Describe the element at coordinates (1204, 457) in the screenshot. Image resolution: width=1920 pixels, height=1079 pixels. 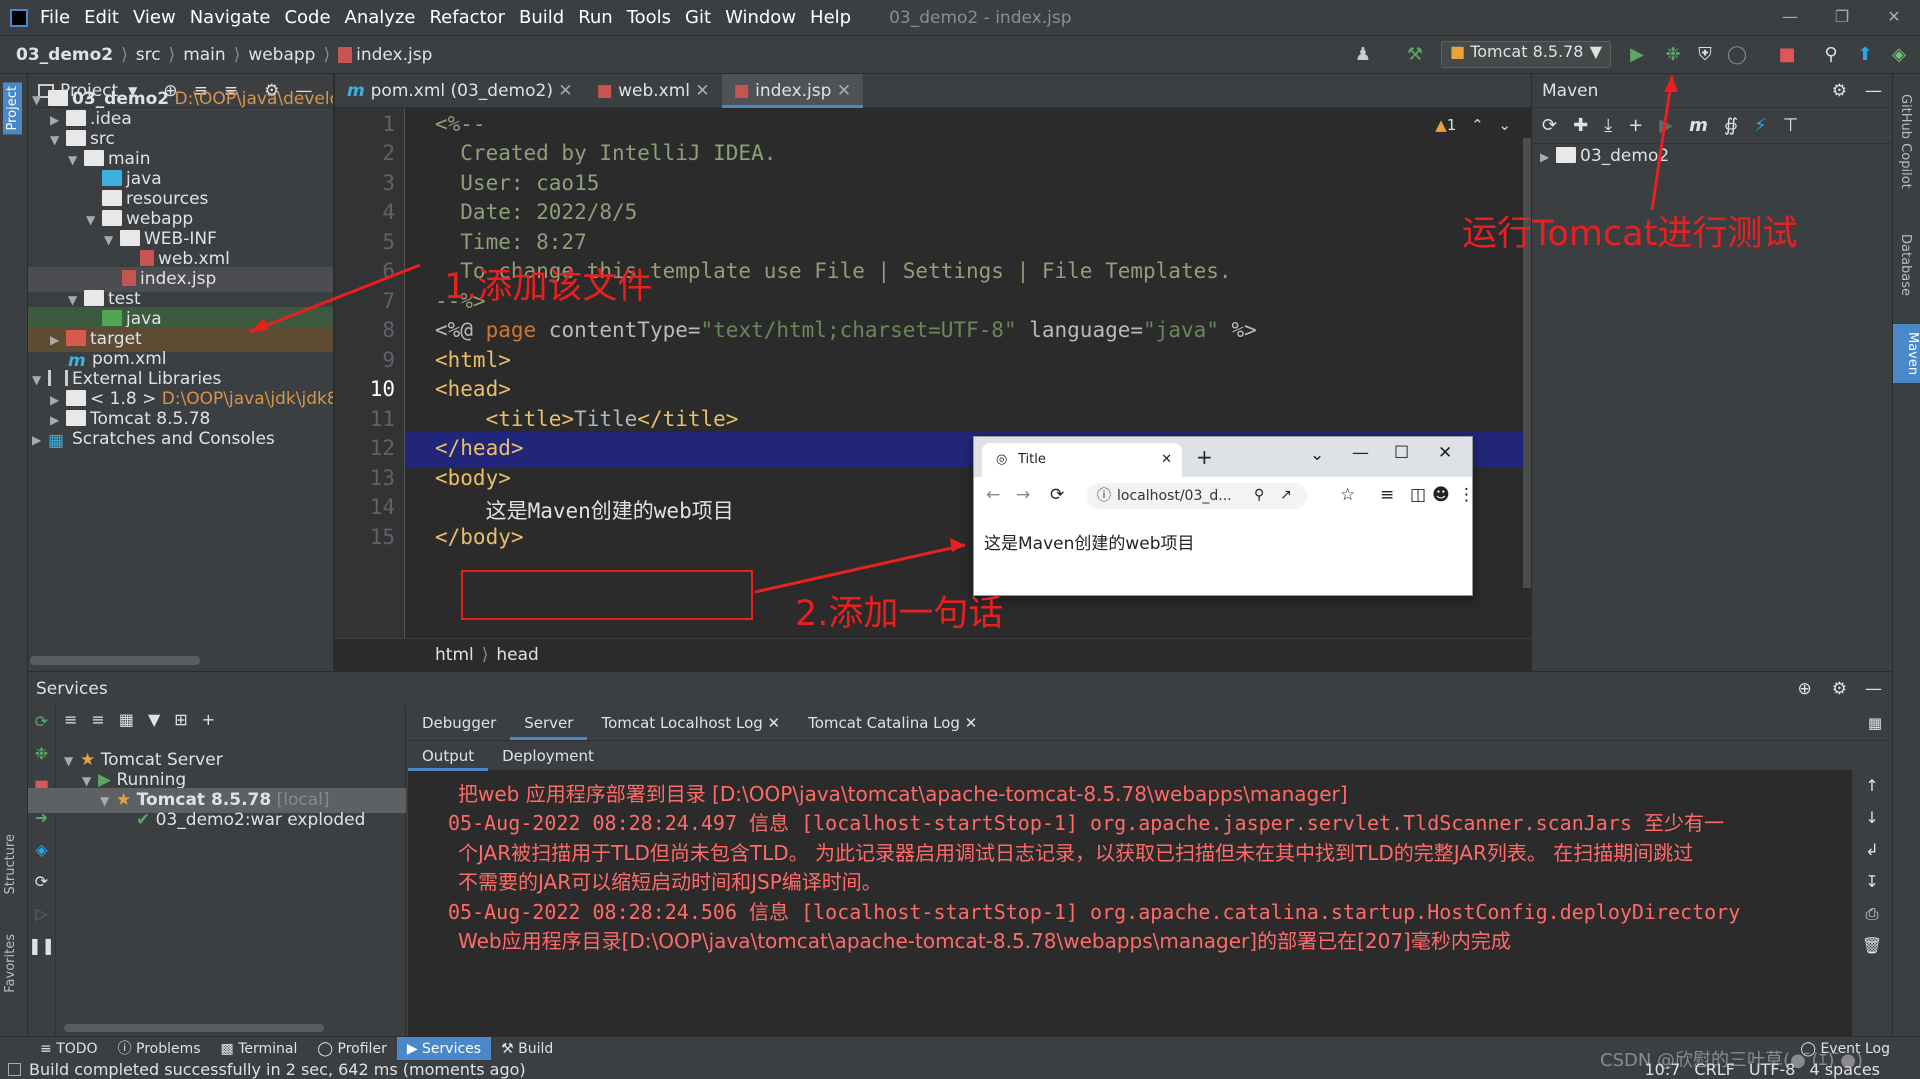
I see `new-tab-icon: +` at that location.